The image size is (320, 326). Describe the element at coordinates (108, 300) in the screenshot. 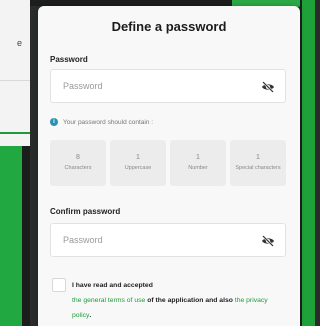

I see `terms-of-use-link: the general terms of use` at that location.